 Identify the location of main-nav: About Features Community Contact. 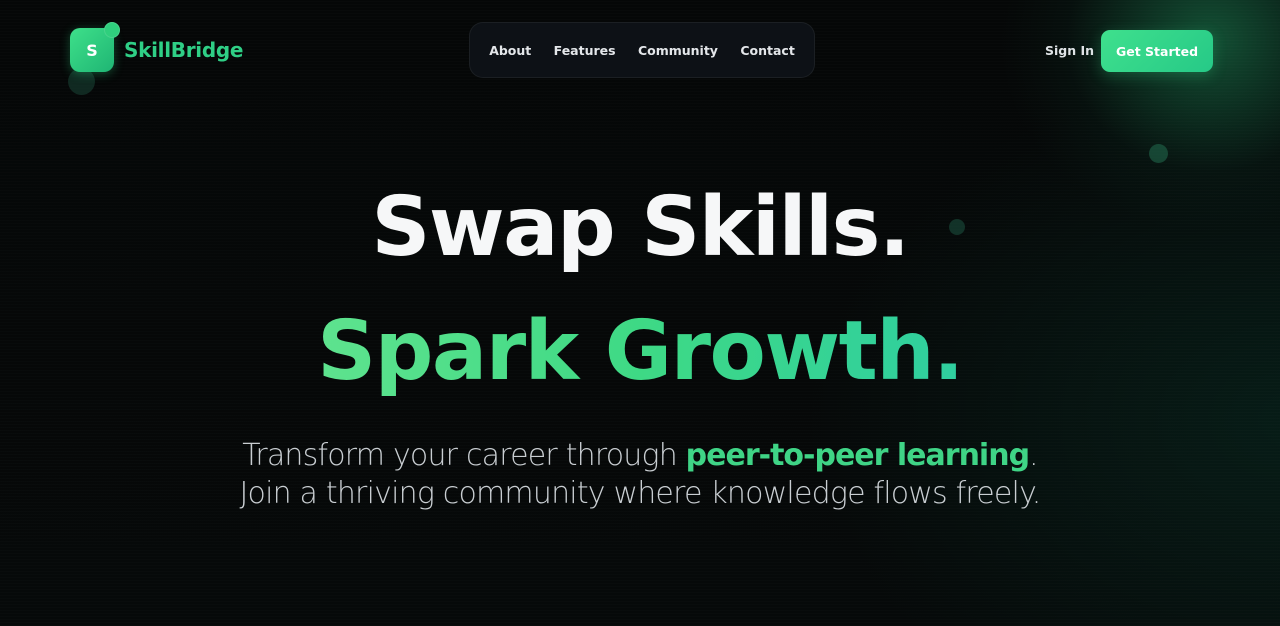
(642, 50).